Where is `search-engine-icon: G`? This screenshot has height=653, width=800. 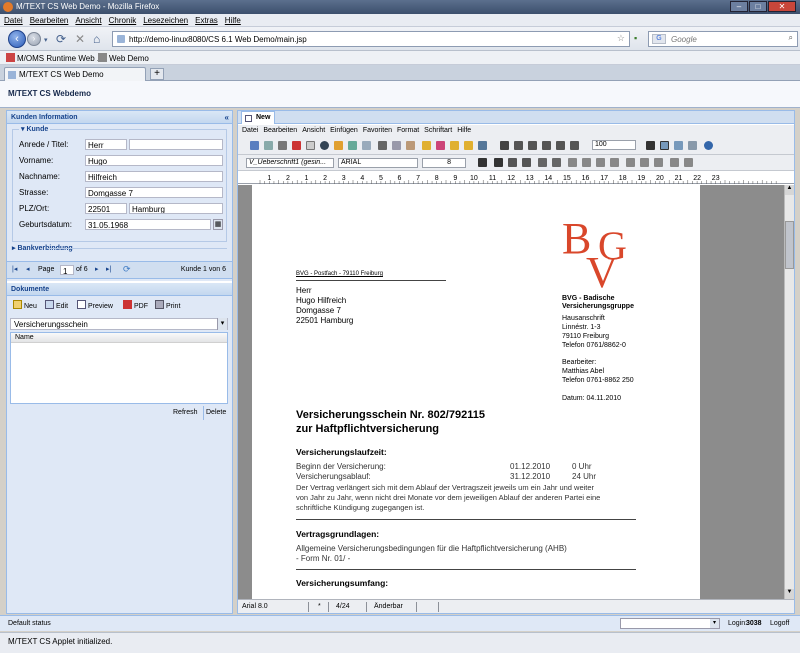
search-engine-icon: G is located at coordinates (659, 39).